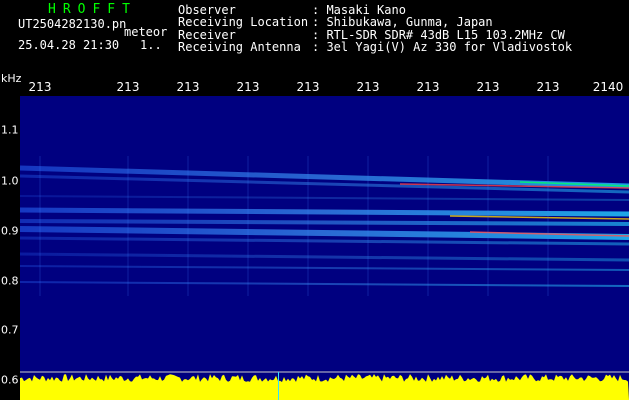 This screenshot has width=629, height=400. Describe the element at coordinates (239, 47) in the screenshot. I see `antenna-label: Receiving Antenna` at that location.